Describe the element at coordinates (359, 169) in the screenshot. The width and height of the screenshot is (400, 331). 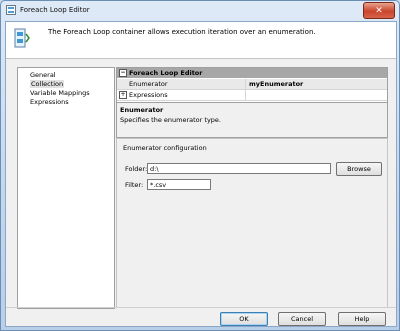
I see `browse-button: Browse` at that location.